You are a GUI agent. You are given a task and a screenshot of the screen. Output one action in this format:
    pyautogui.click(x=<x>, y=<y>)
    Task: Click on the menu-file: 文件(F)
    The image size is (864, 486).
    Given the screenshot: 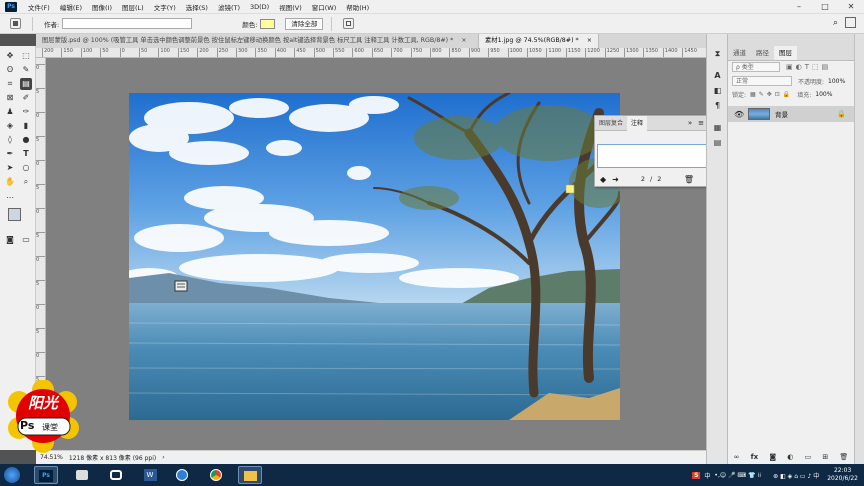 What is the action you would take?
    pyautogui.click(x=39, y=7)
    